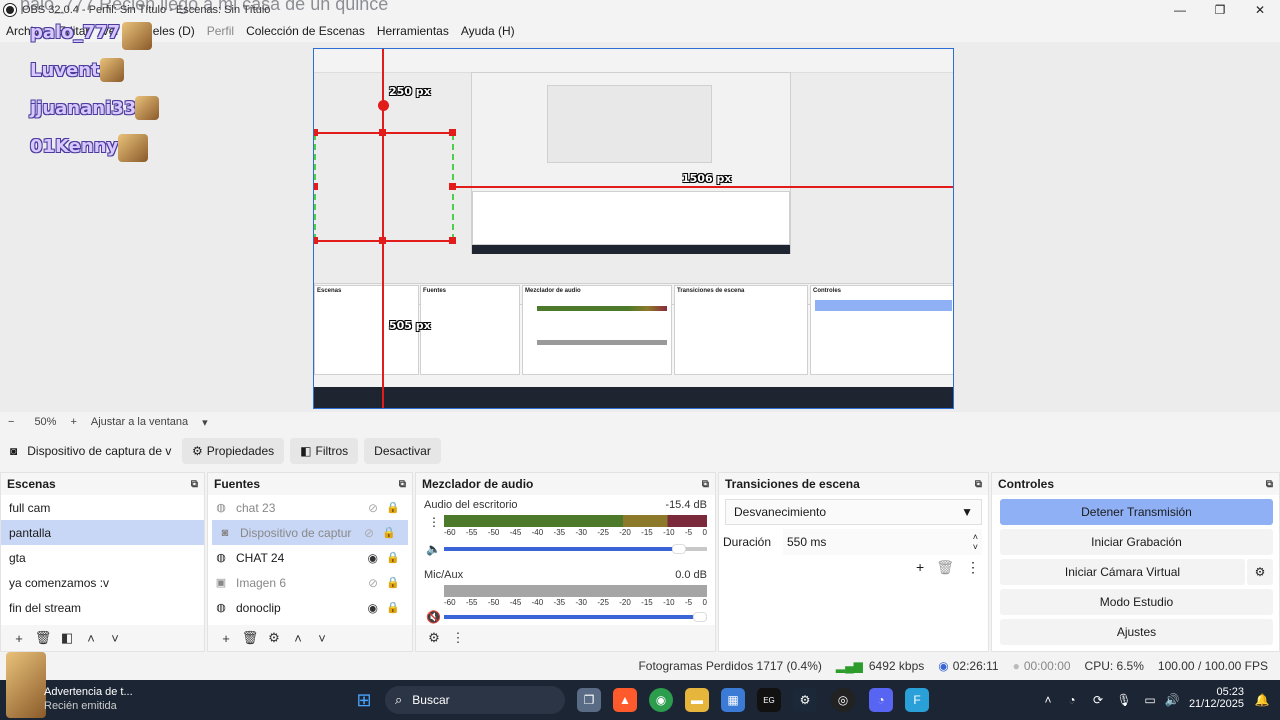 The image size is (1280, 720). I want to click on source-item: ◍ CHAT 24 ◉ 🔒, so click(310, 557).